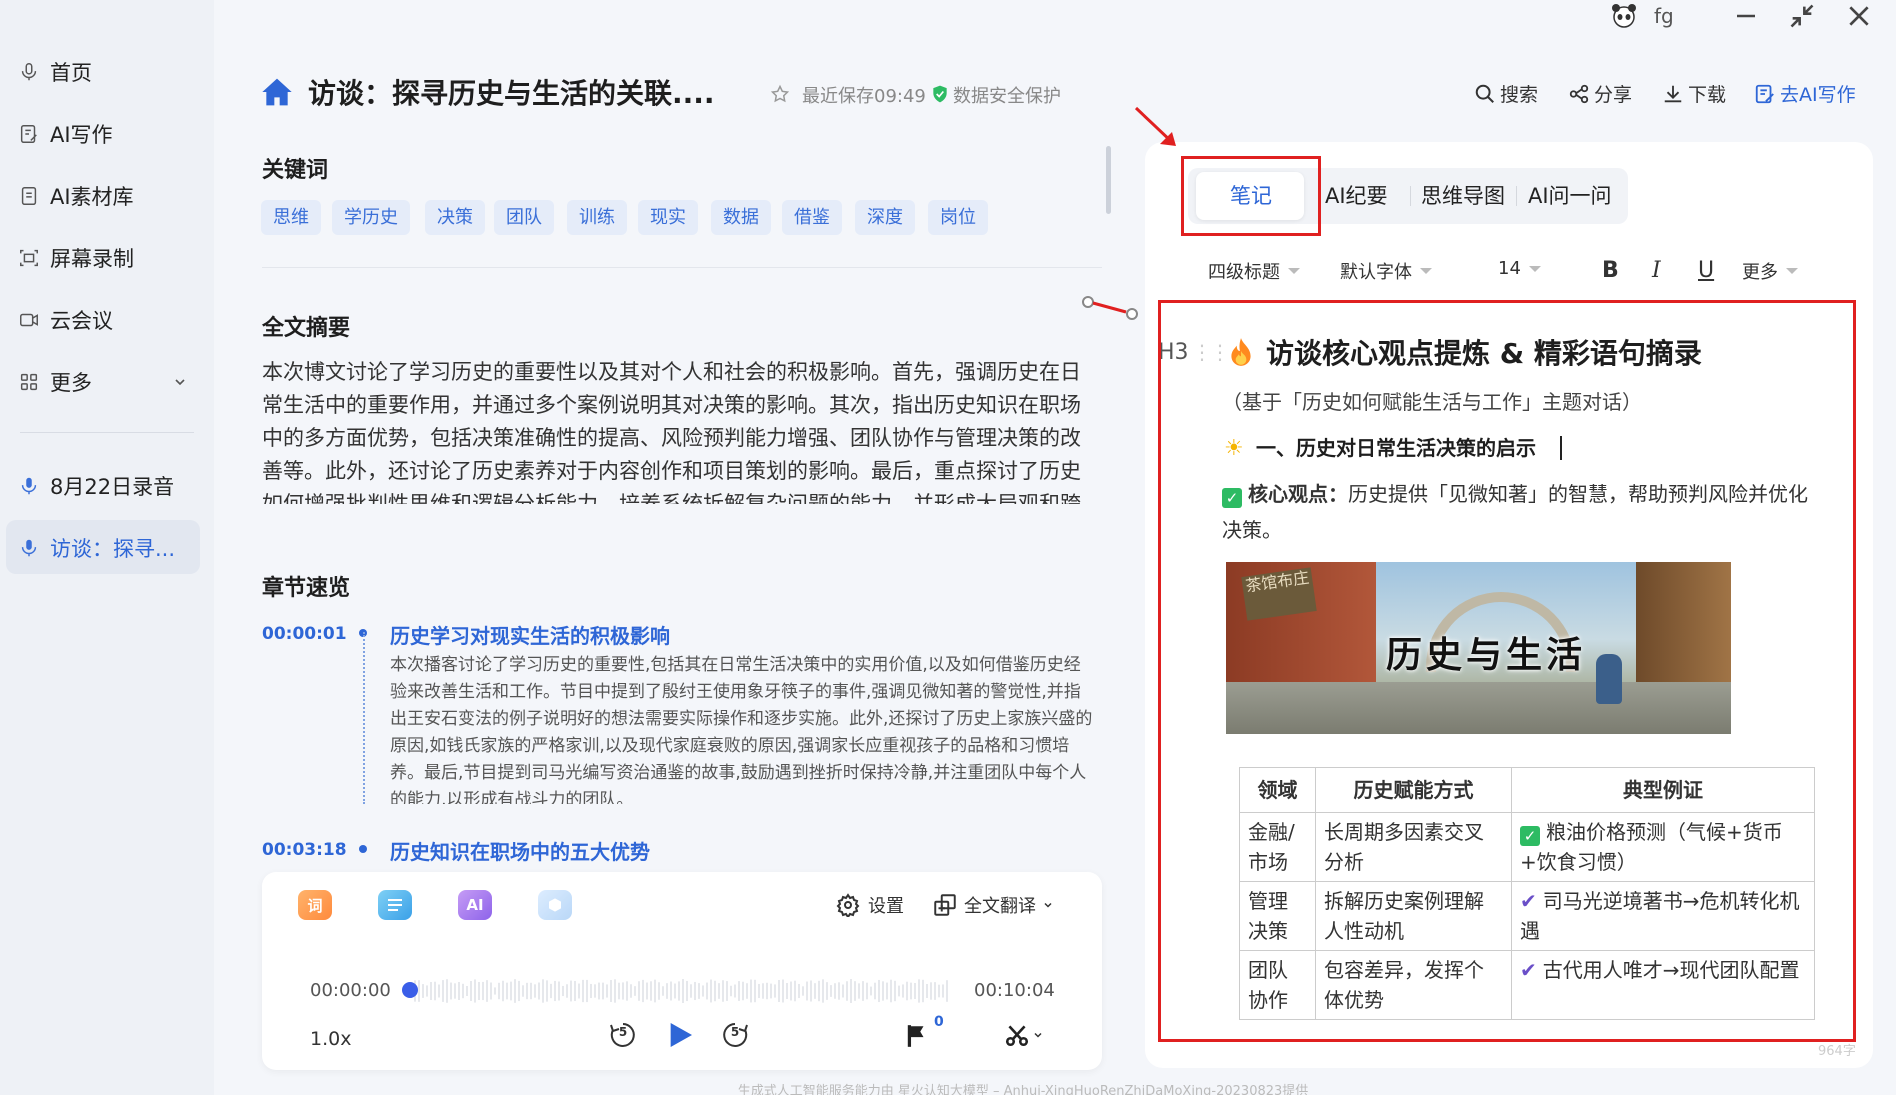 This screenshot has width=1896, height=1095. Describe the element at coordinates (1624, 16) in the screenshot. I see `avatar` at that location.